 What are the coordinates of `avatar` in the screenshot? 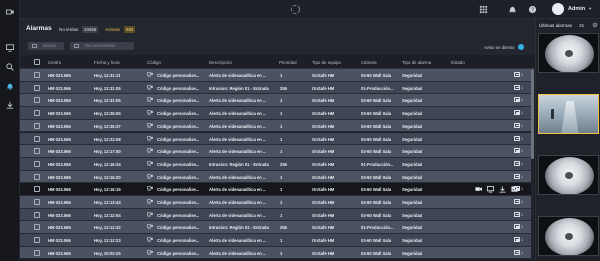 It's located at (558, 9).